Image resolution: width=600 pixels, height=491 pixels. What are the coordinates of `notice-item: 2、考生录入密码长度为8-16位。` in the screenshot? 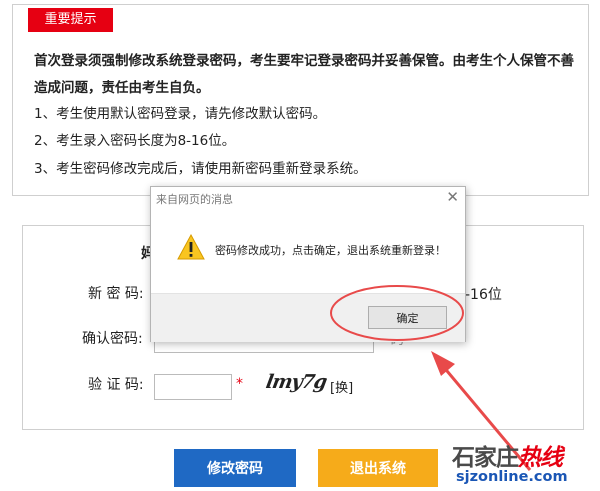 It's located at (135, 141).